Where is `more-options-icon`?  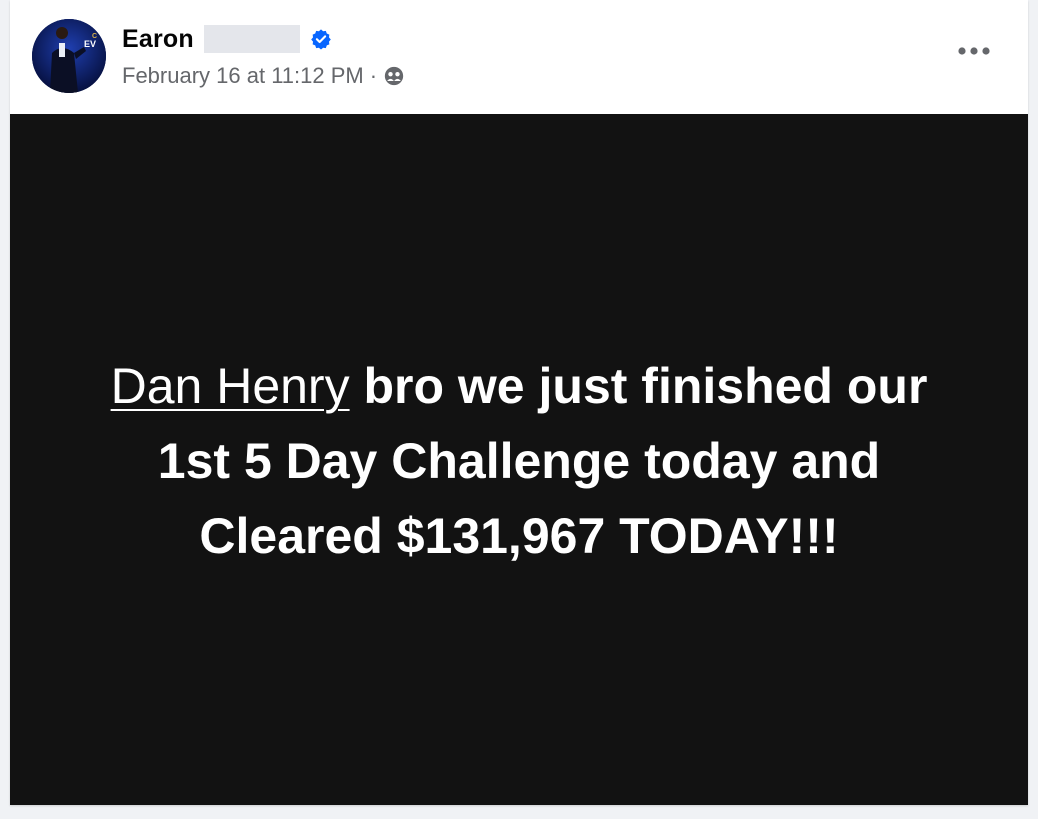
more-options-icon is located at coordinates (974, 51).